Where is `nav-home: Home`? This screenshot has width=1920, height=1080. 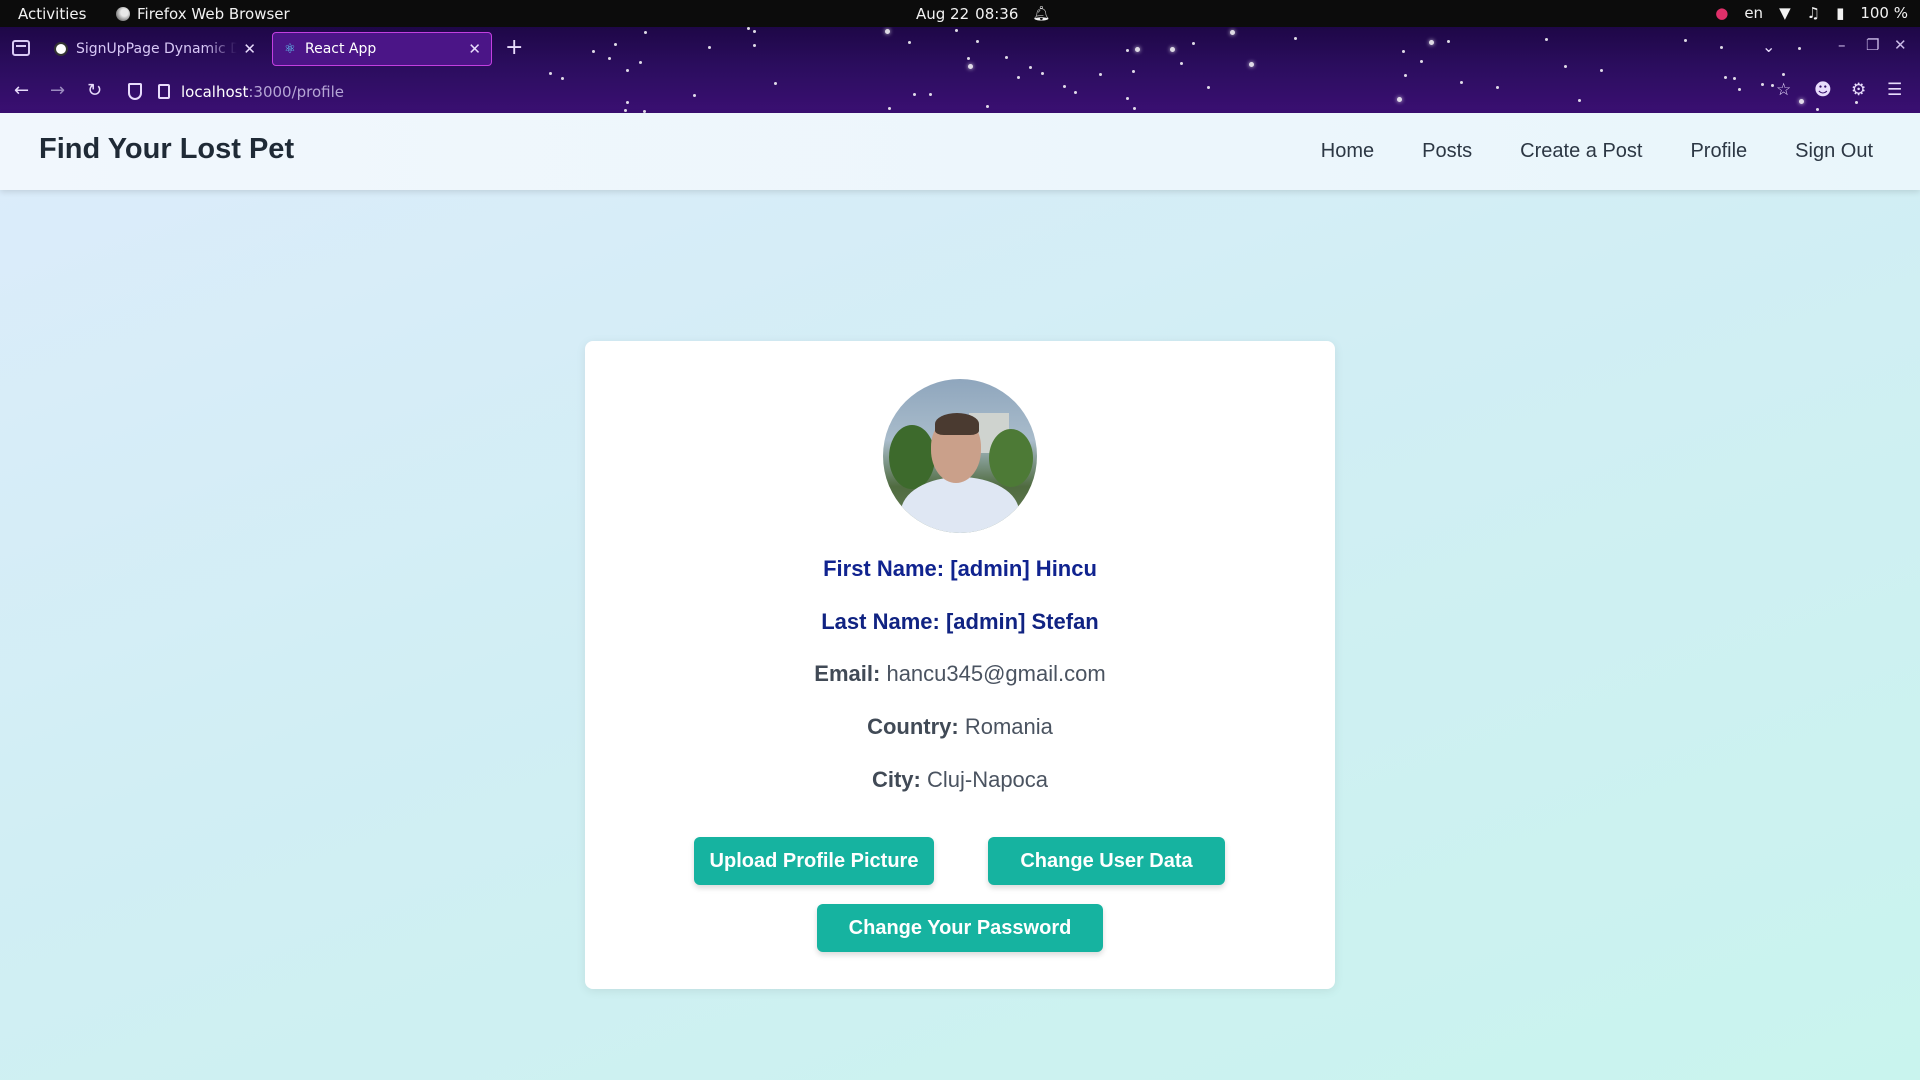 nav-home: Home is located at coordinates (1347, 151).